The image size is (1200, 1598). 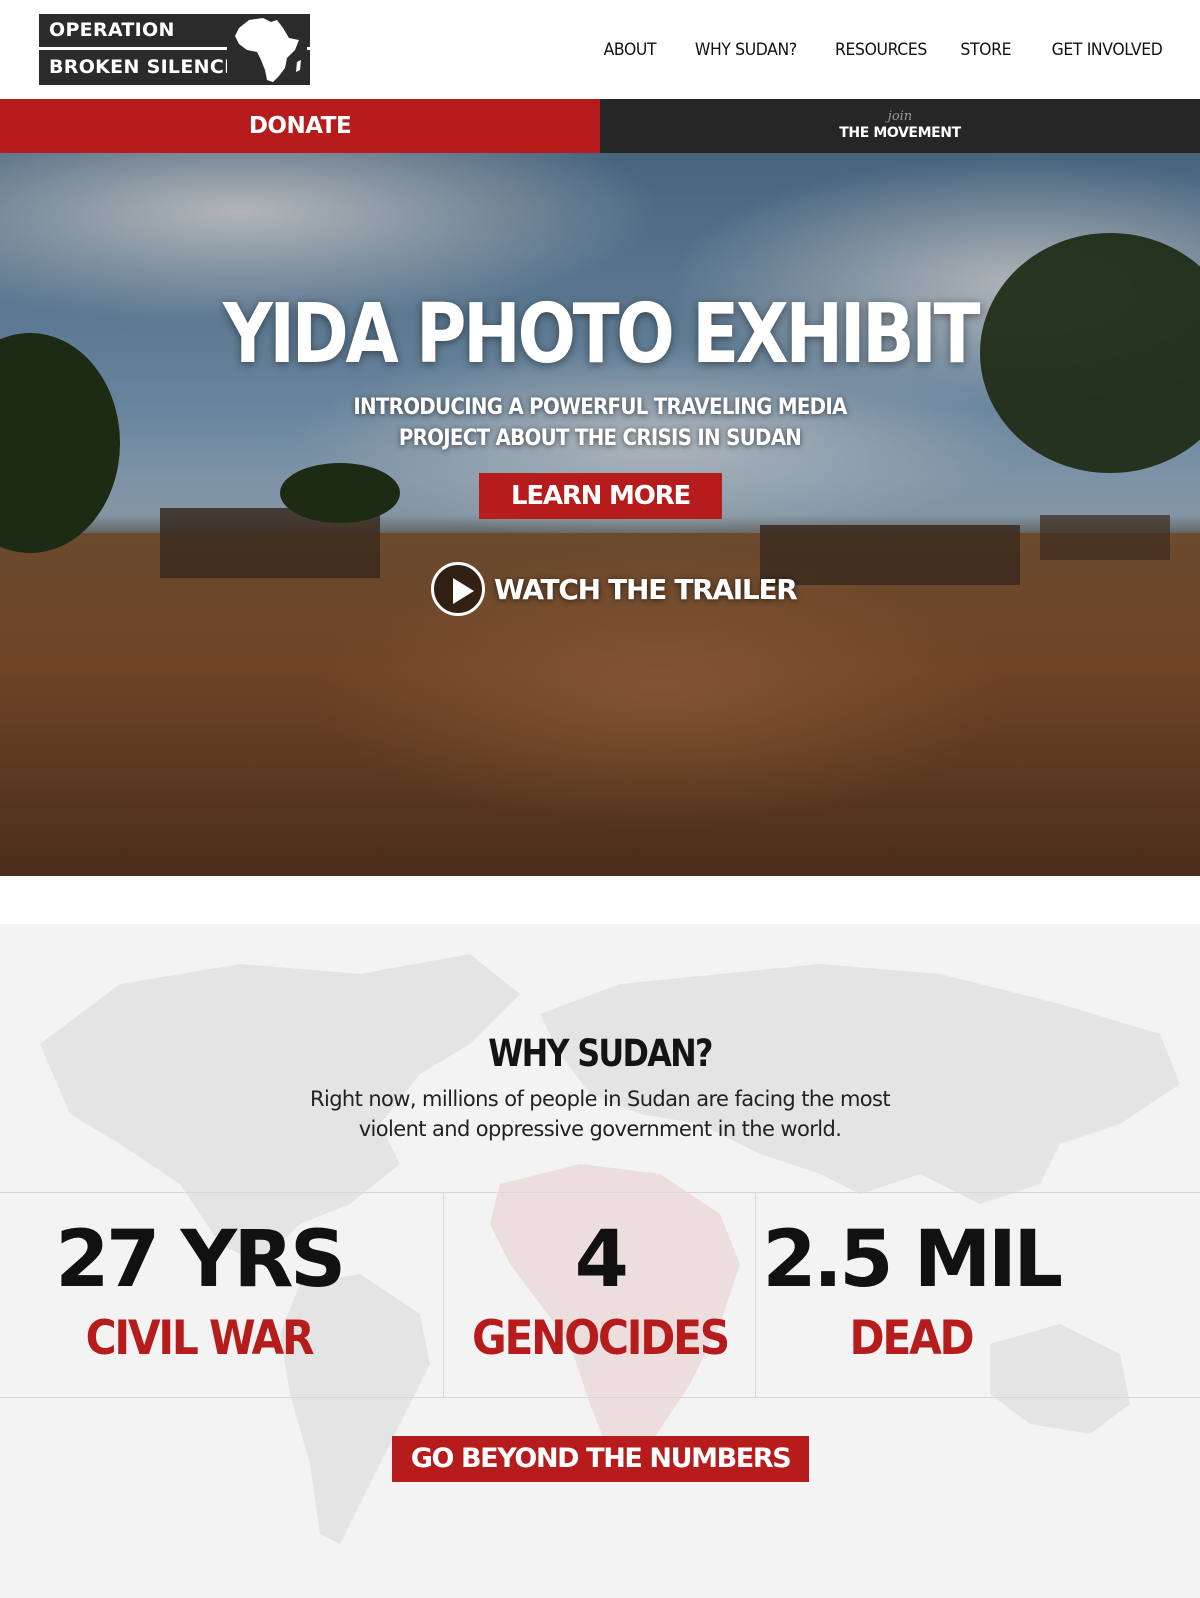 What do you see at coordinates (900, 116) in the screenshot?
I see `join-script-text: join` at bounding box center [900, 116].